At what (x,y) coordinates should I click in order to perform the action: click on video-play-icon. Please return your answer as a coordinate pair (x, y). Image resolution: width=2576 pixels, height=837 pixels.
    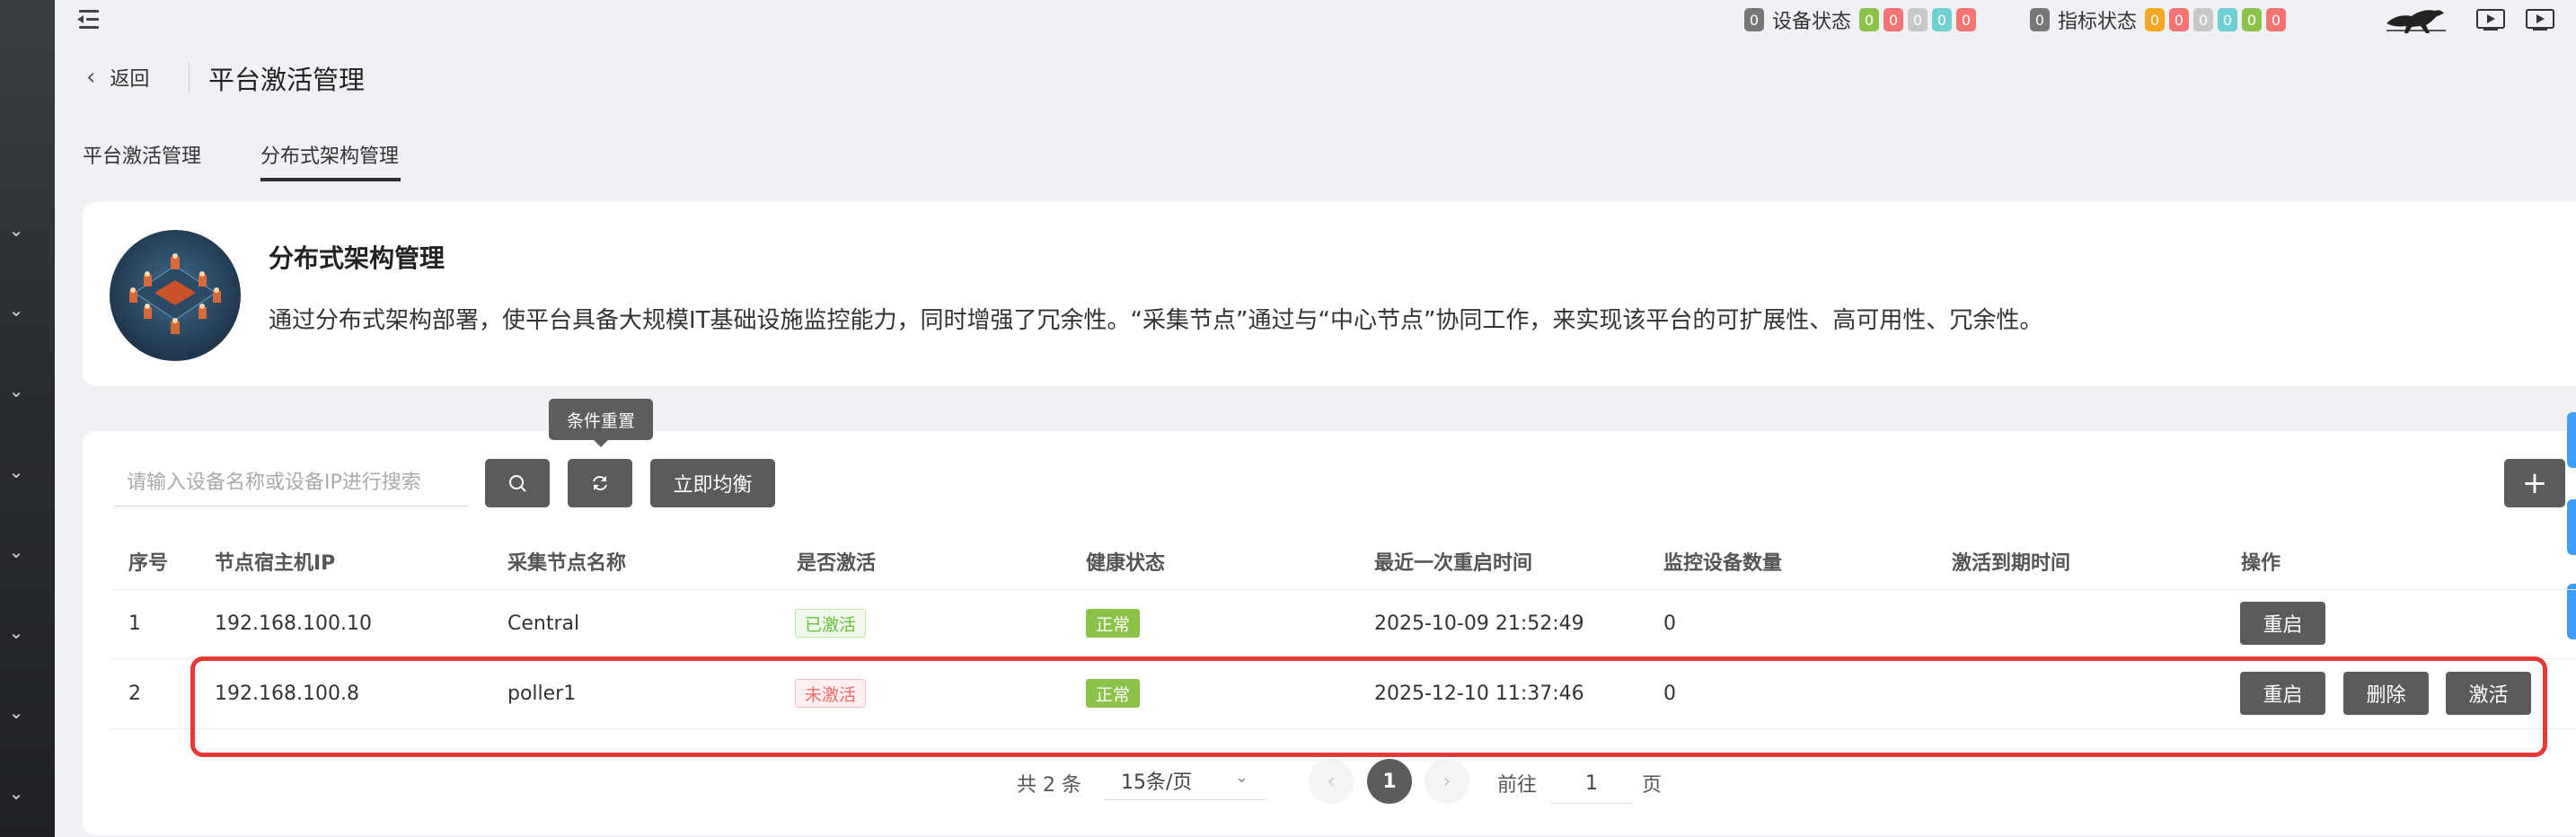
    Looking at the image, I should click on (2490, 20).